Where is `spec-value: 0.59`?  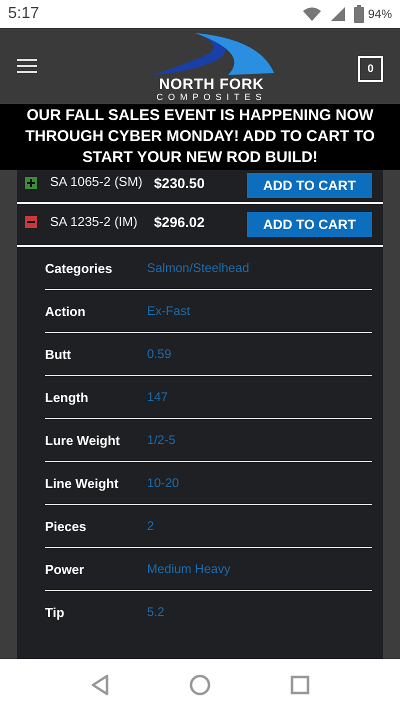 spec-value: 0.59 is located at coordinates (159, 354).